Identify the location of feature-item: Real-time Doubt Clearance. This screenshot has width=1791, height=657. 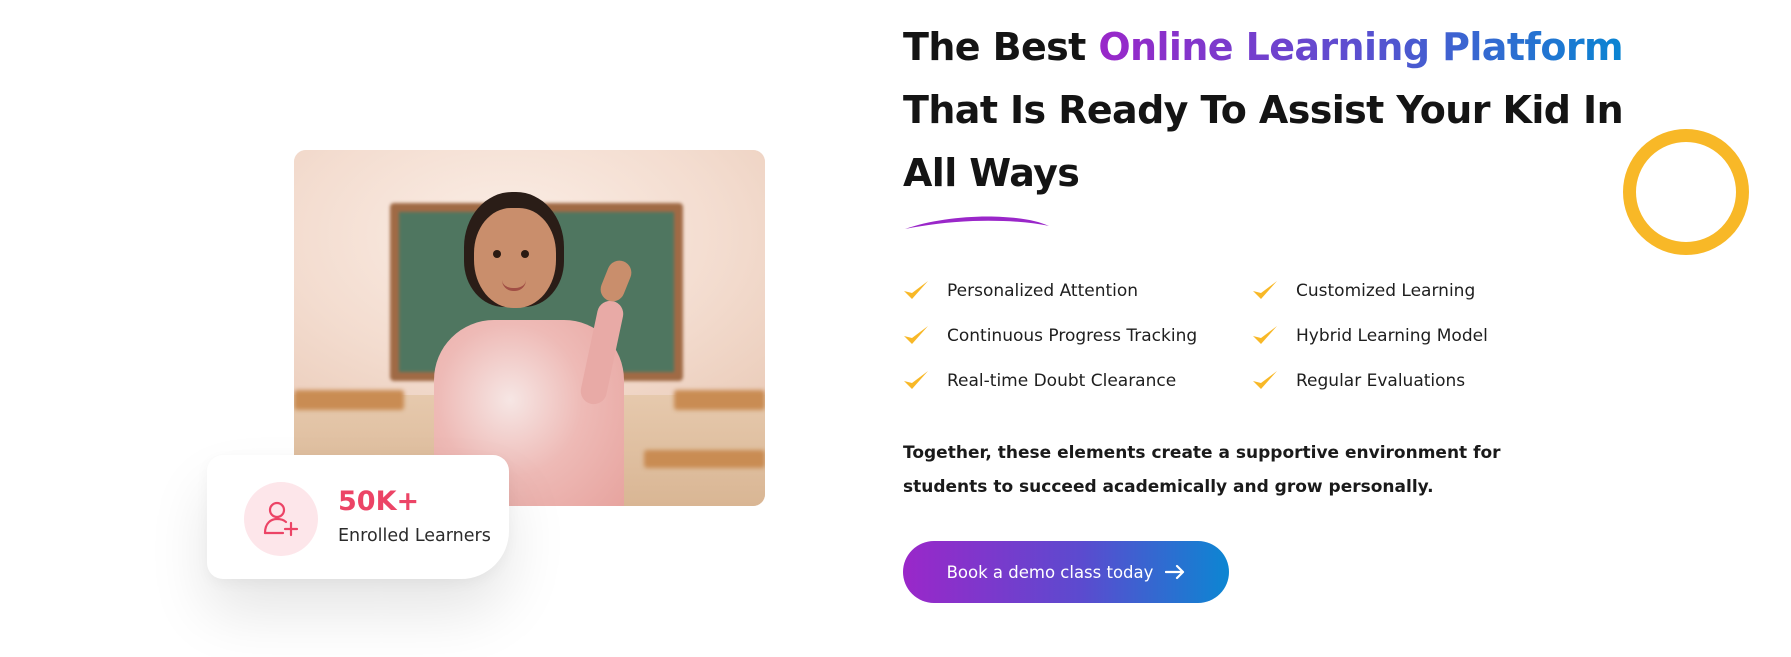
(1077, 381).